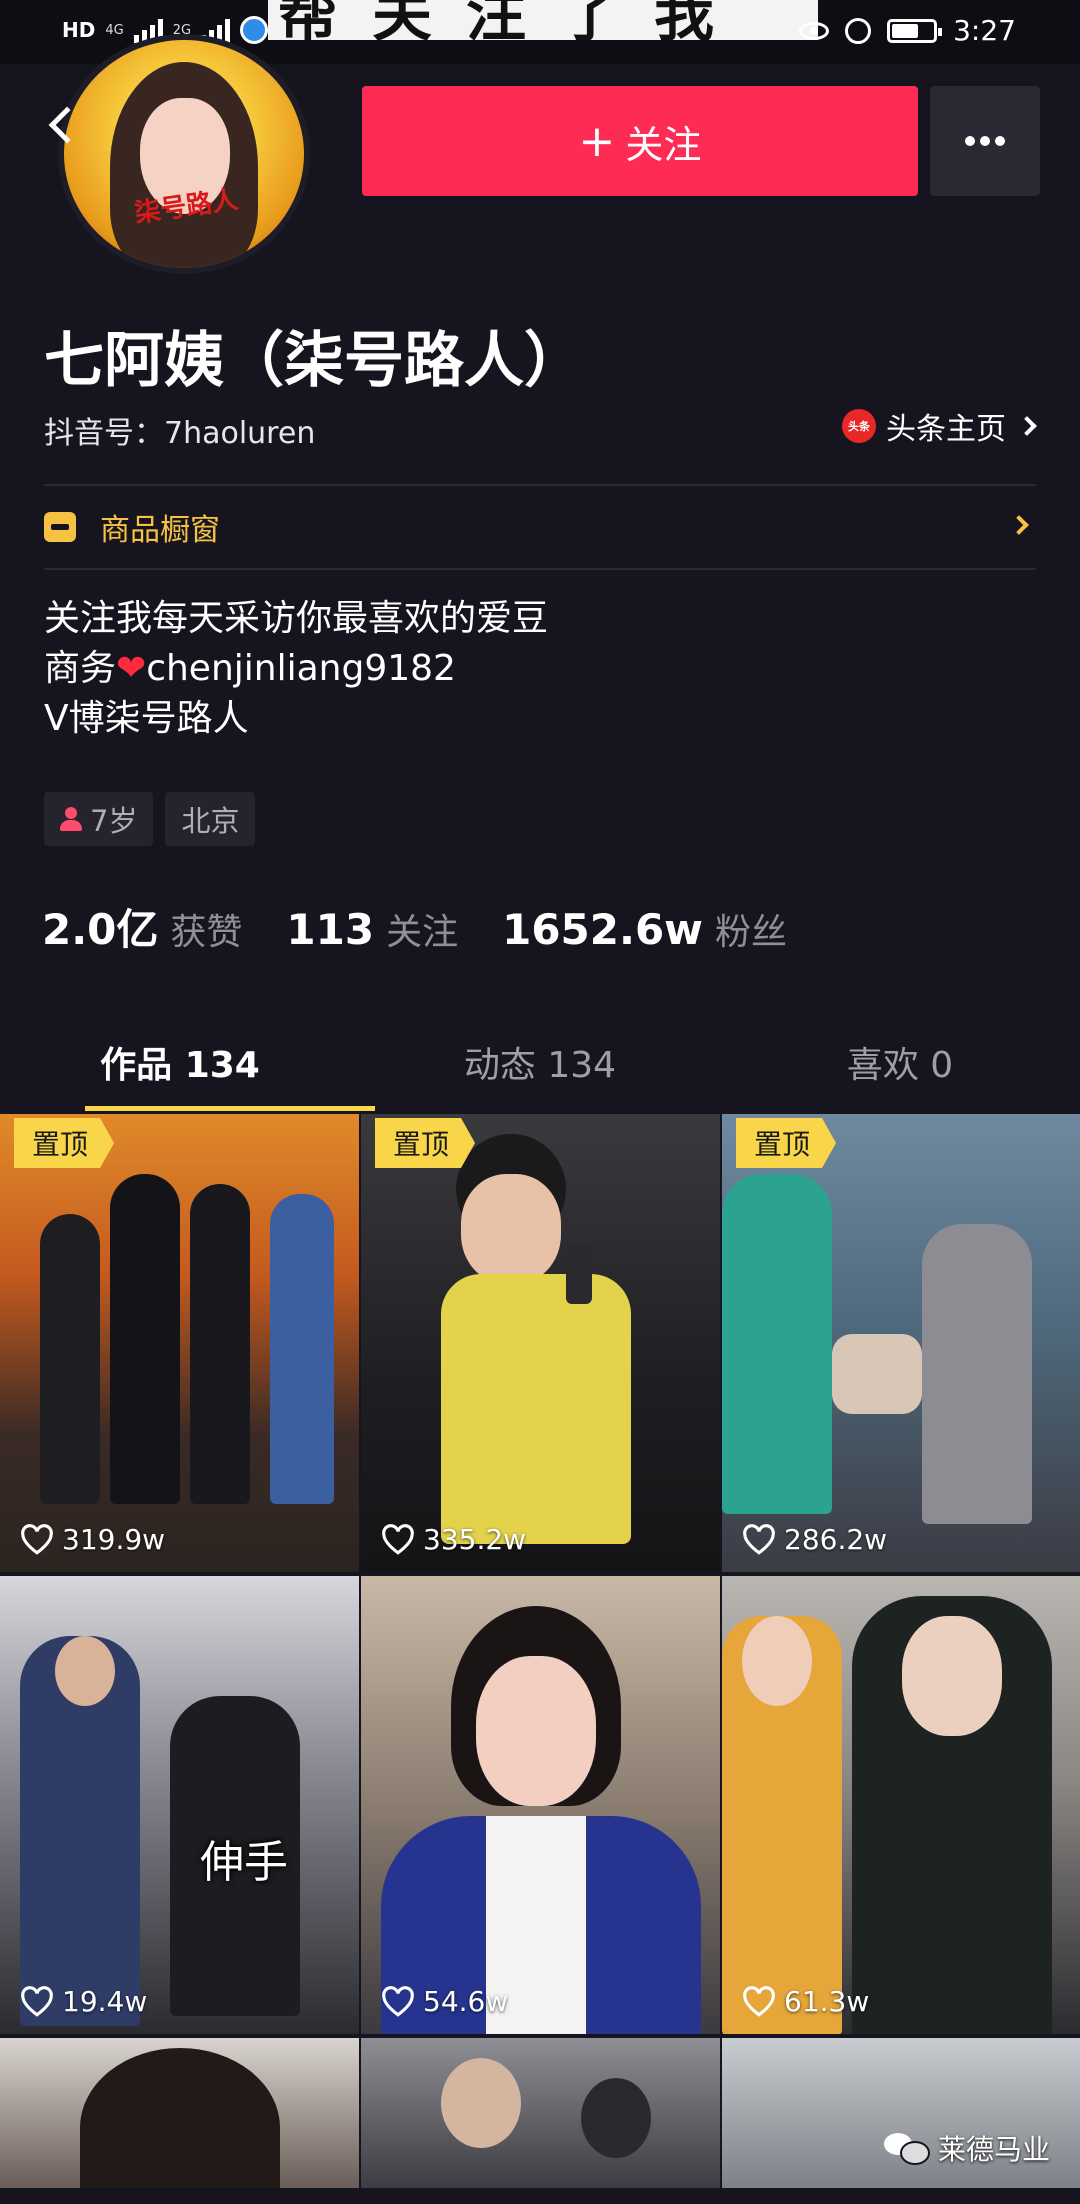 The height and width of the screenshot is (2204, 1080). I want to click on follow-button: + 关注, so click(640, 141).